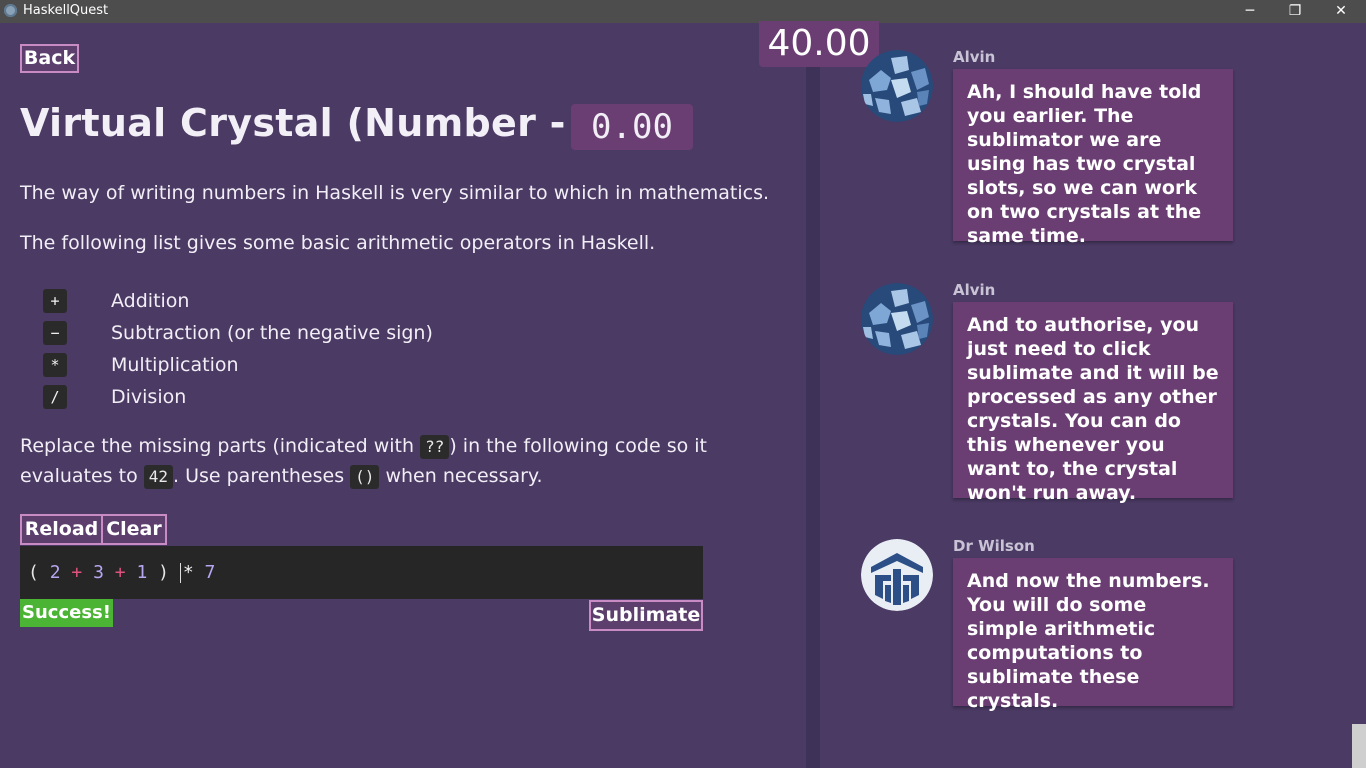  I want to click on operator-symbol: +, so click(55, 301).